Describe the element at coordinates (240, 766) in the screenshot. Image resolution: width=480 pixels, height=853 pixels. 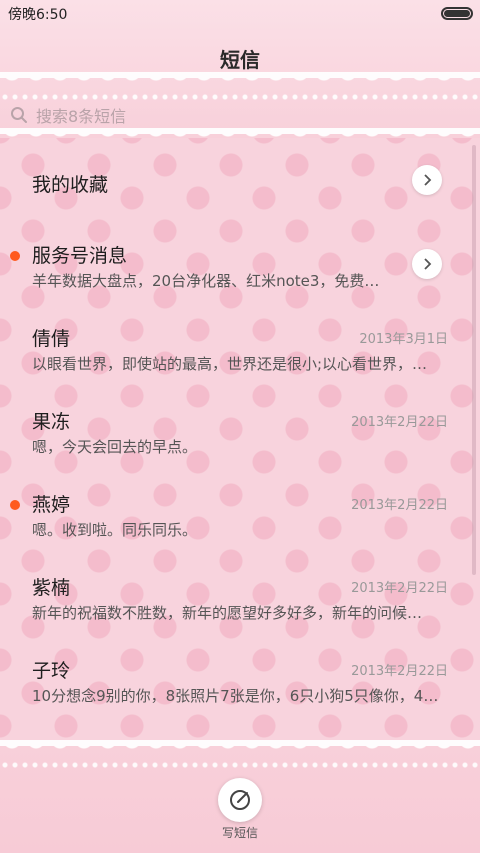
I see `lace-dots-decoration` at that location.